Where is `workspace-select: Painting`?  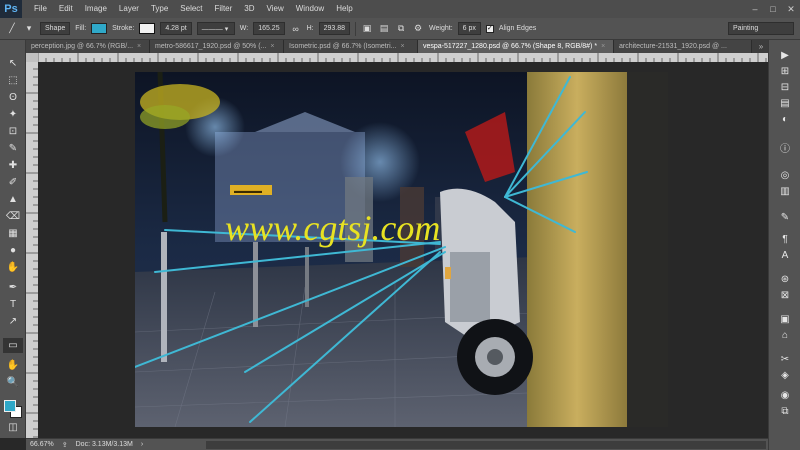
workspace-select: Painting is located at coordinates (761, 28).